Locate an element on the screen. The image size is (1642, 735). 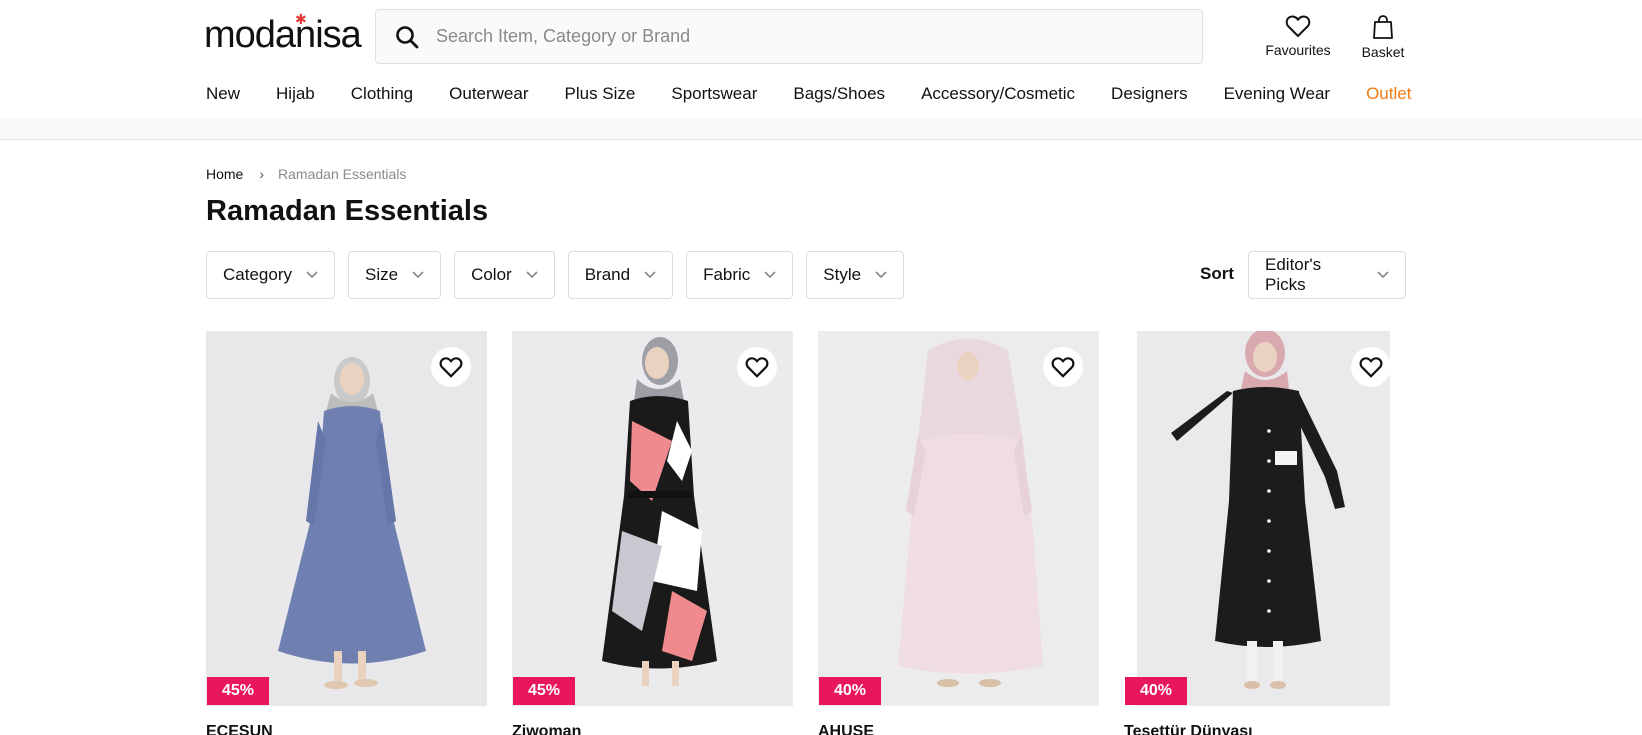
filter-style: Style is located at coordinates (855, 275).